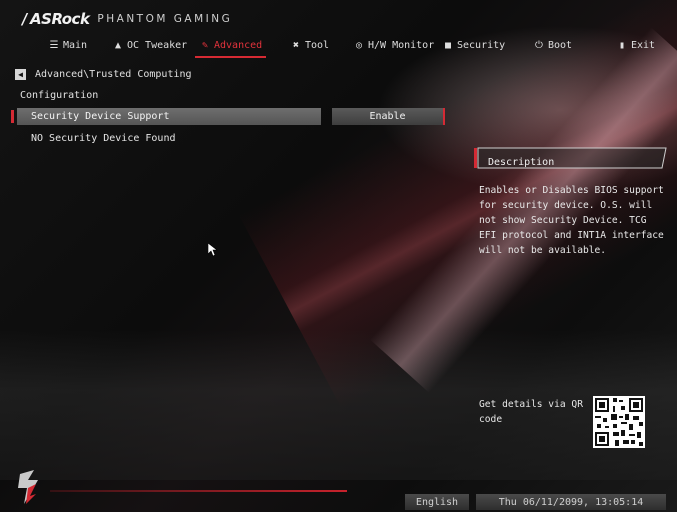 This screenshot has height=512, width=677. Describe the element at coordinates (521, 162) in the screenshot. I see `description-title: Description` at that location.